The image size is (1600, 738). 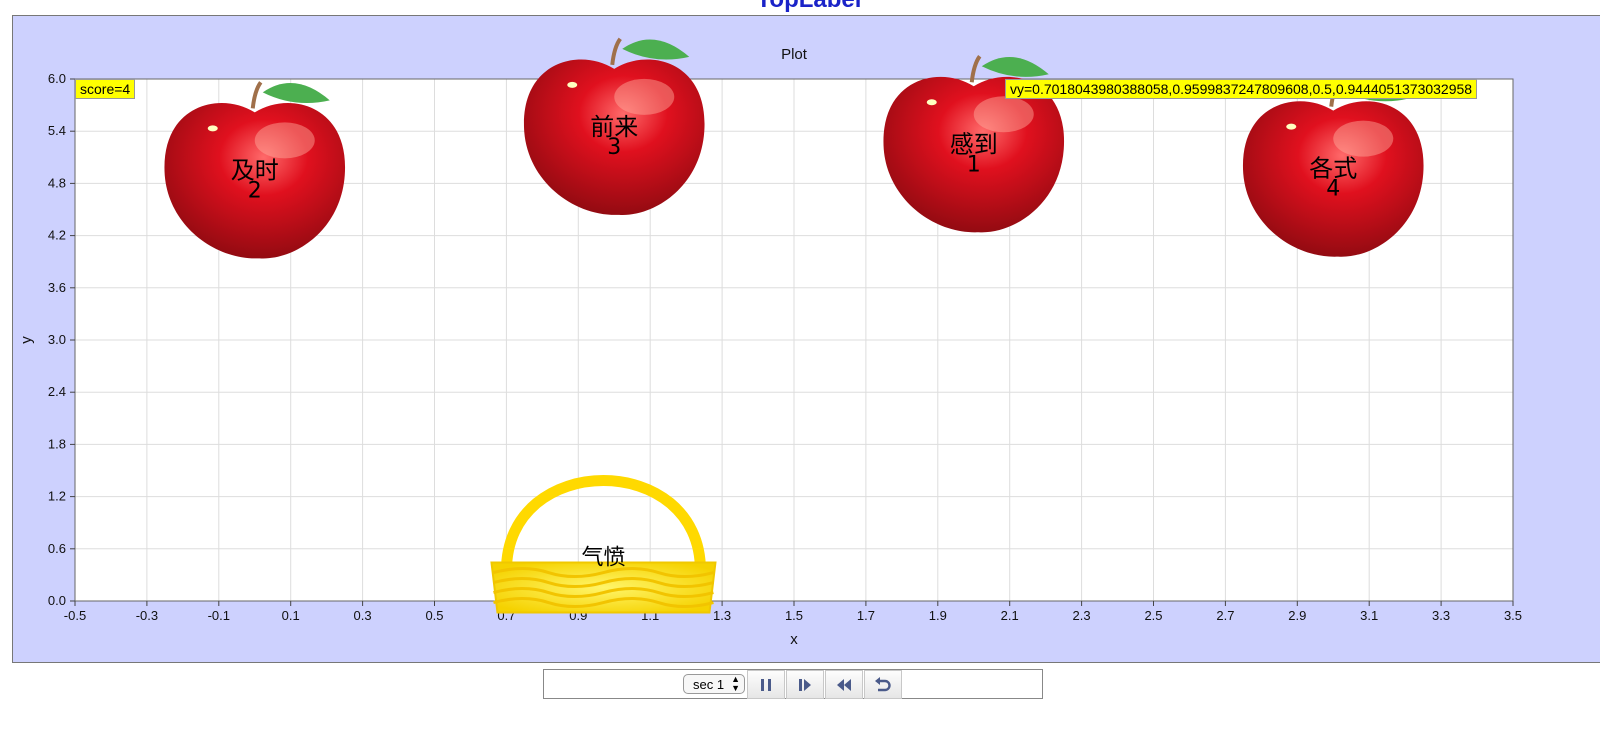 I want to click on section-select: sec 1 ▲ ▼, so click(x=714, y=684).